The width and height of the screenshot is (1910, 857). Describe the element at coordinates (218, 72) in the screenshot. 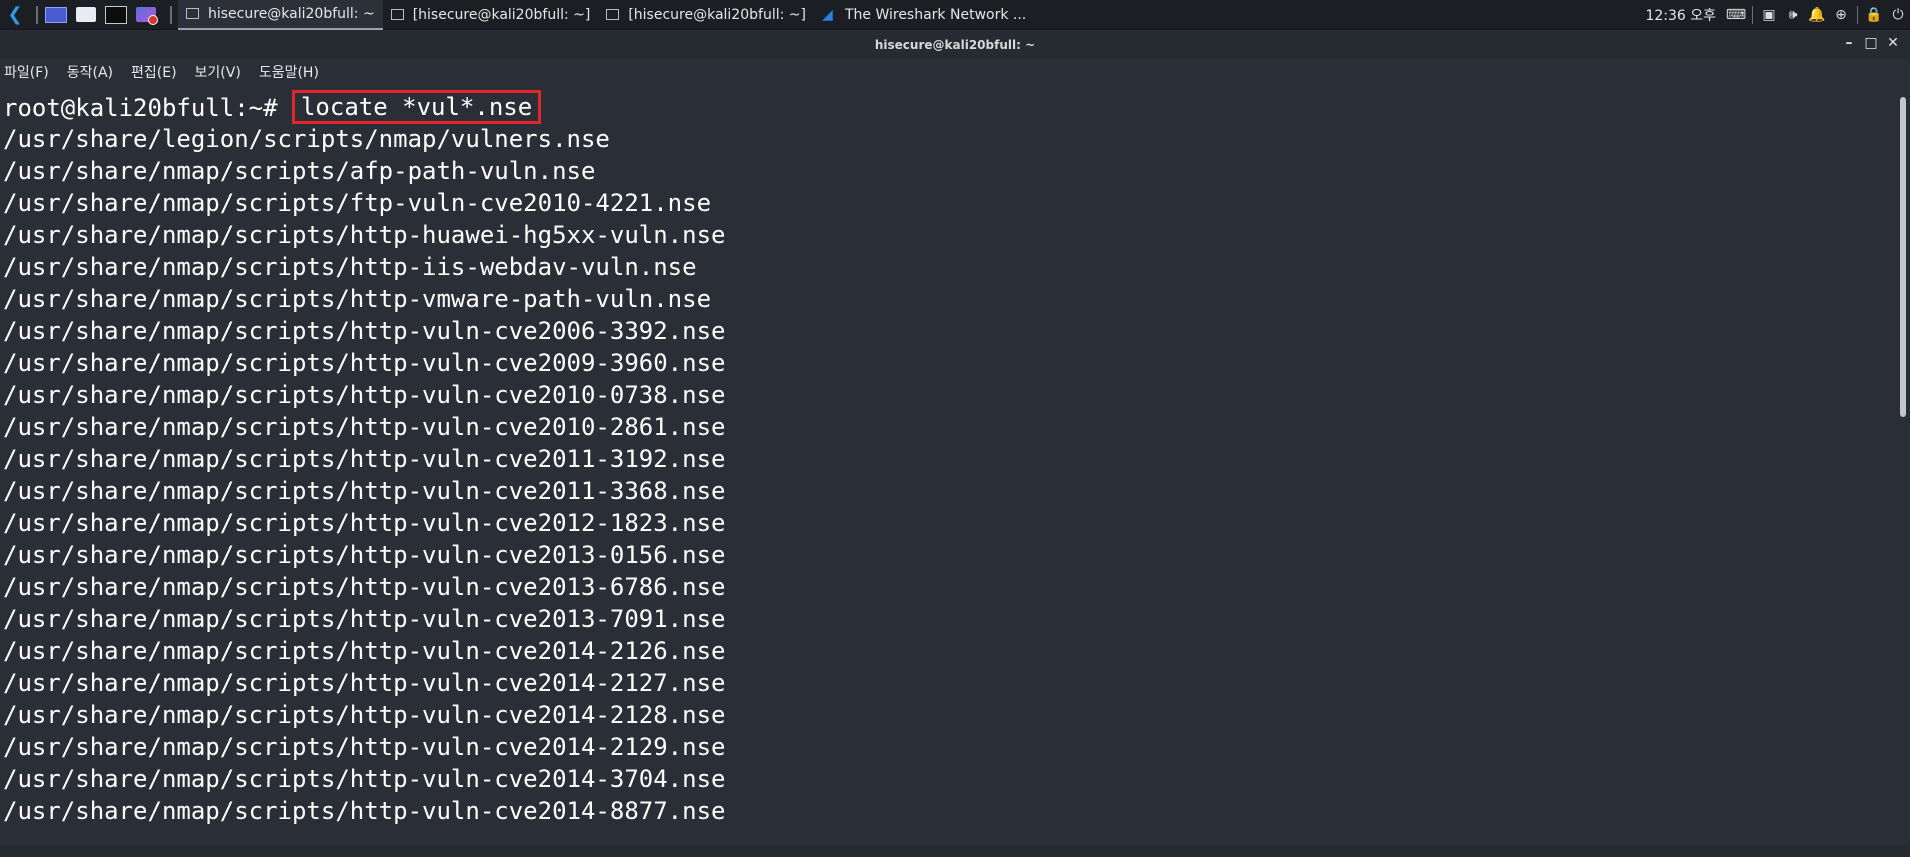

I see `menu-view: 보기(V)` at that location.